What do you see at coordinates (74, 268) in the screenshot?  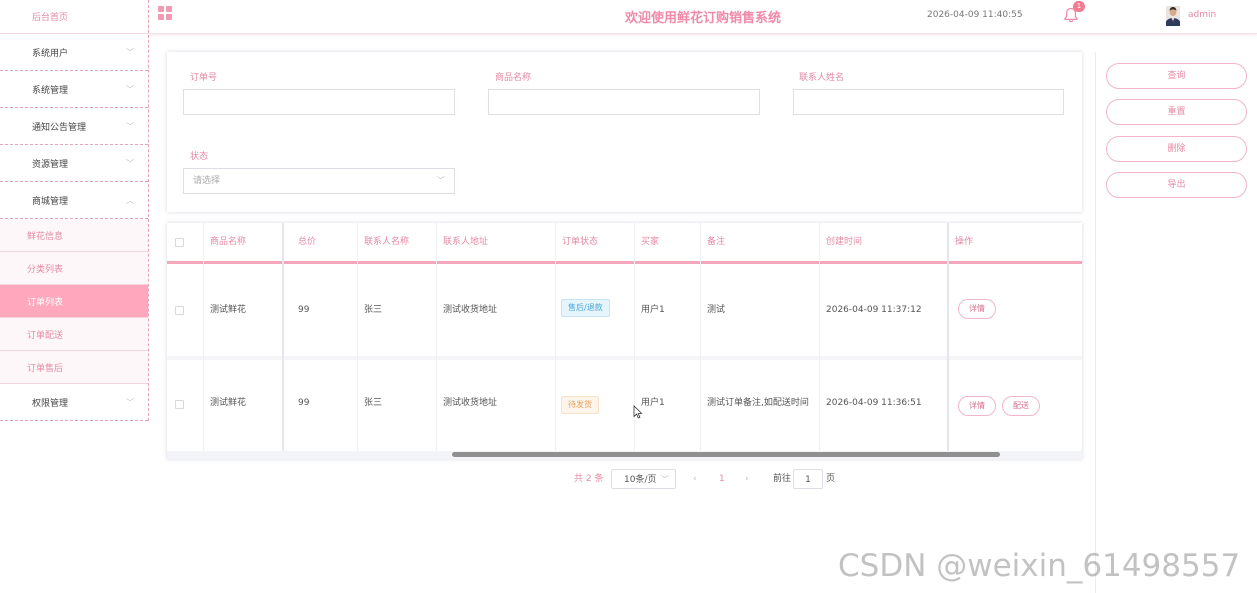 I see `sidebar-subitem-category-list: 分类列表` at bounding box center [74, 268].